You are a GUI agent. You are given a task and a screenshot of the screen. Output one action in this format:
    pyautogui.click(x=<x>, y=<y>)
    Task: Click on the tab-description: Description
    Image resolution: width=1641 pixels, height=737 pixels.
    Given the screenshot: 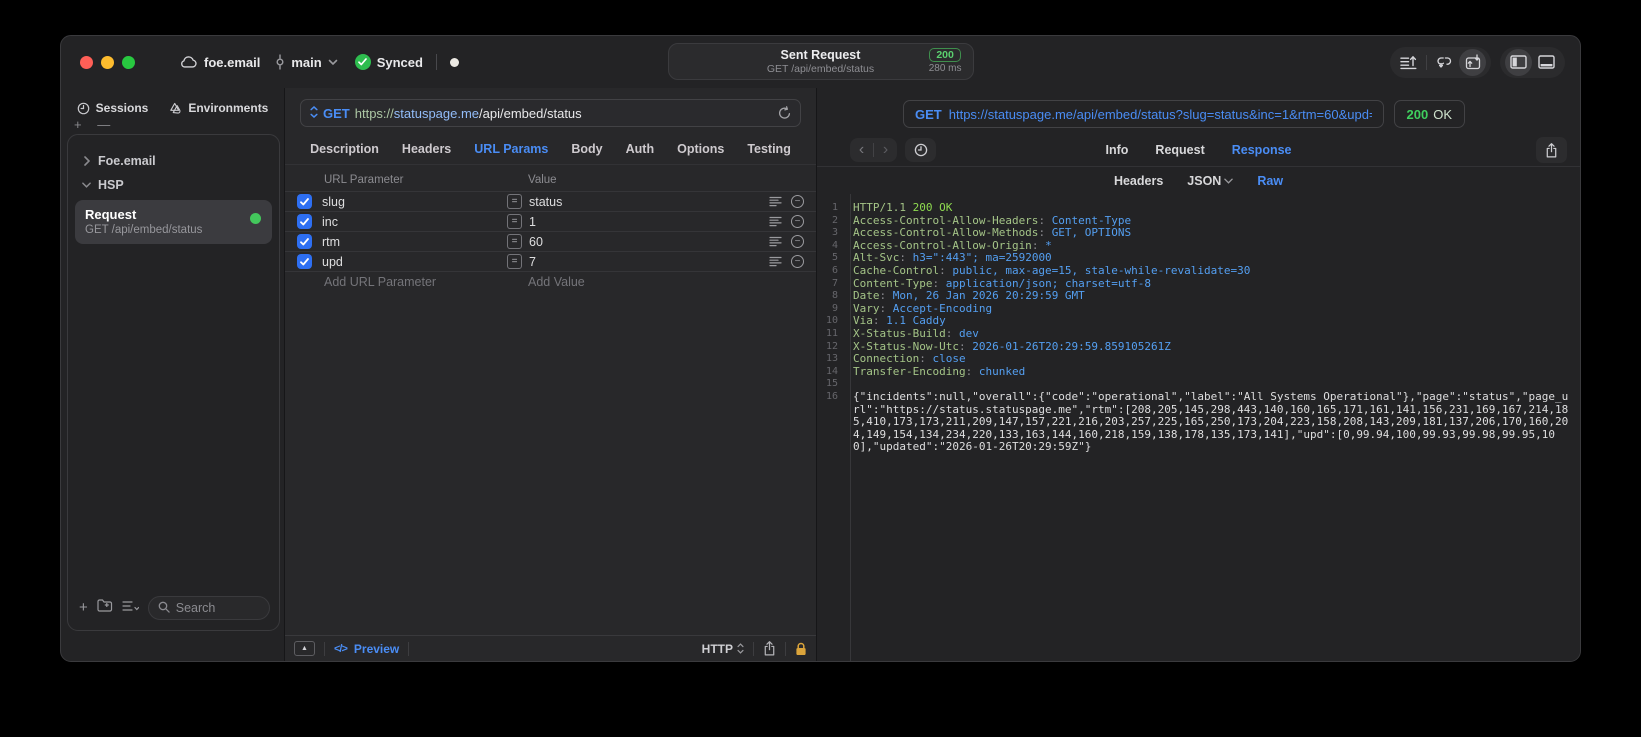 What is the action you would take?
    pyautogui.click(x=344, y=149)
    